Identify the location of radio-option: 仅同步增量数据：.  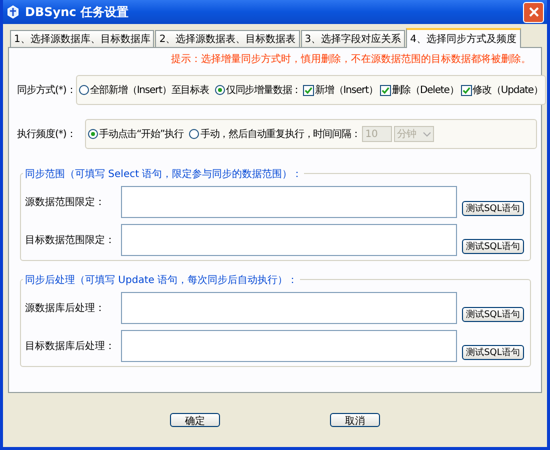
(258, 90).